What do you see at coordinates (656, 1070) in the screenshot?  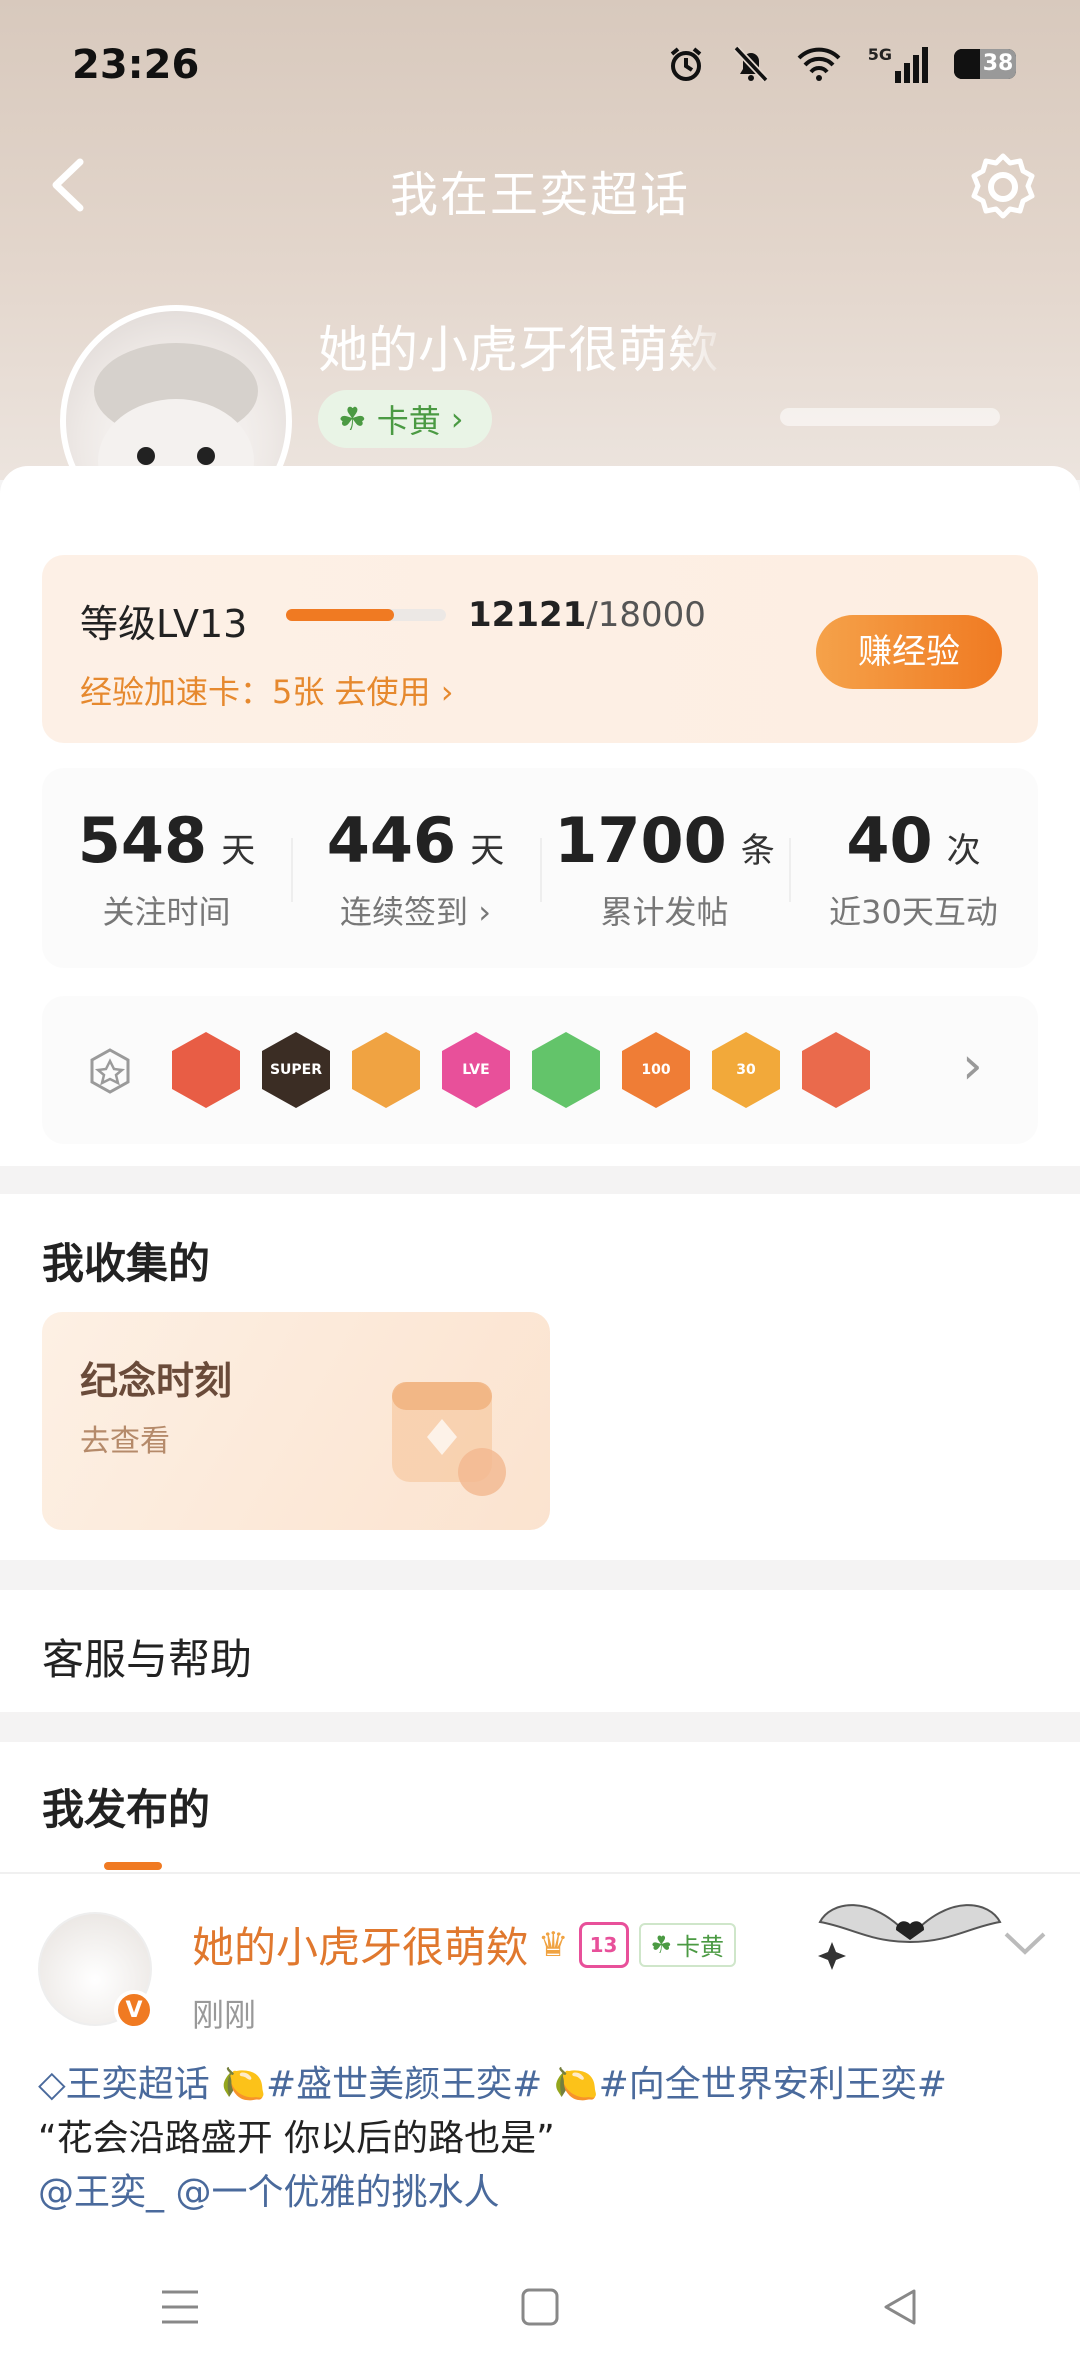 I see `100-days-badge-icon: 100` at bounding box center [656, 1070].